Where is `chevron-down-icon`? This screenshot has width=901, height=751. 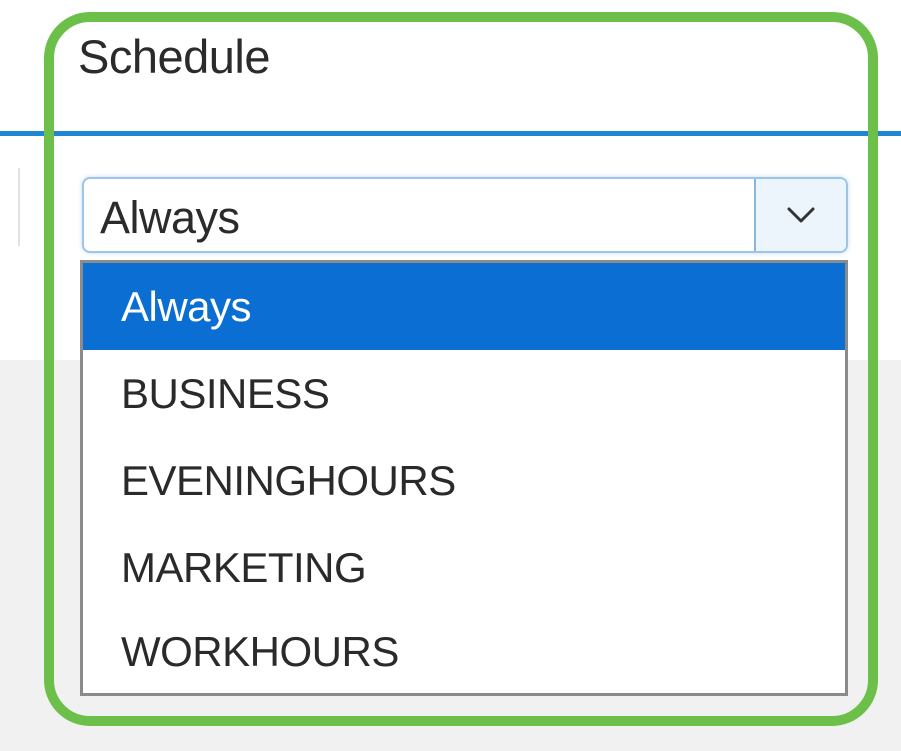
chevron-down-icon is located at coordinates (801, 215).